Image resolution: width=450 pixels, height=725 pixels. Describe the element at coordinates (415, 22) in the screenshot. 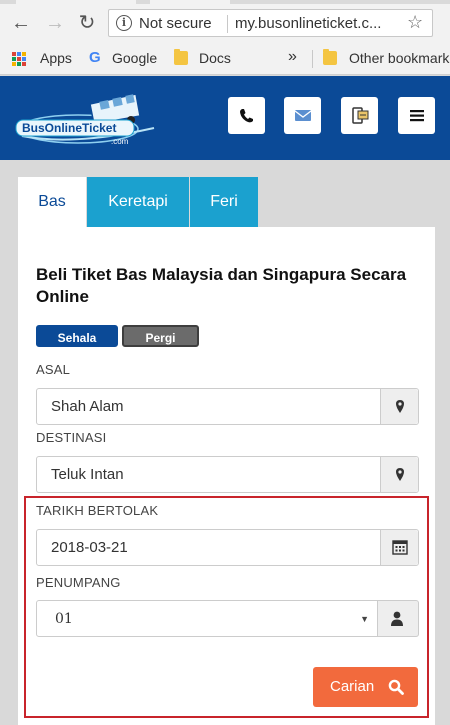

I see `star-icon: ☆` at that location.